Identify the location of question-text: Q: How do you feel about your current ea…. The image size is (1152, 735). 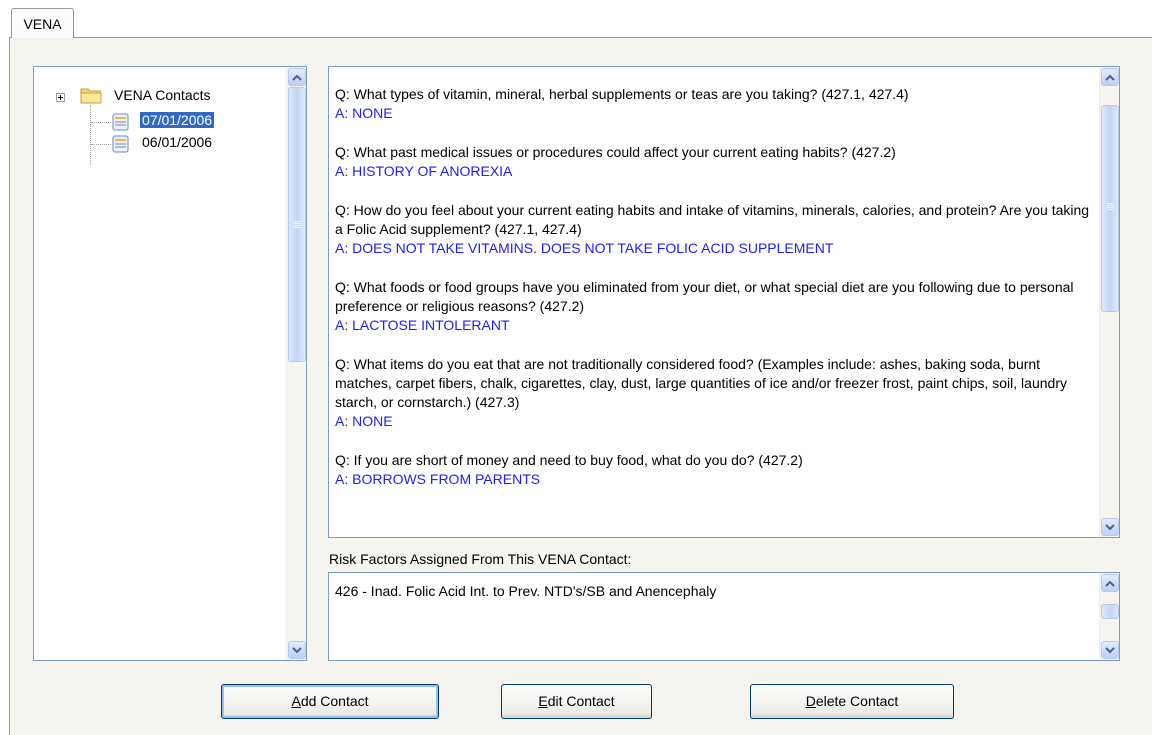
(712, 219).